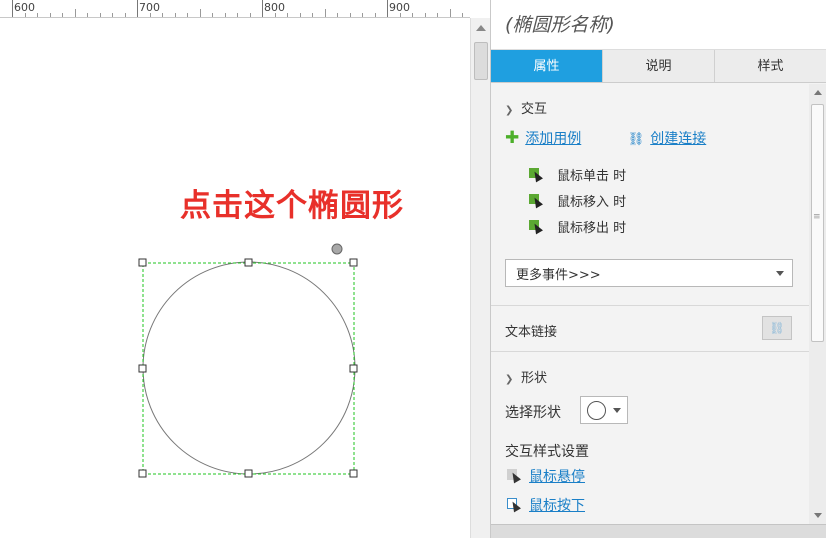  What do you see at coordinates (547, 452) in the screenshot?
I see `interaction-style-title: 交互样式设置` at bounding box center [547, 452].